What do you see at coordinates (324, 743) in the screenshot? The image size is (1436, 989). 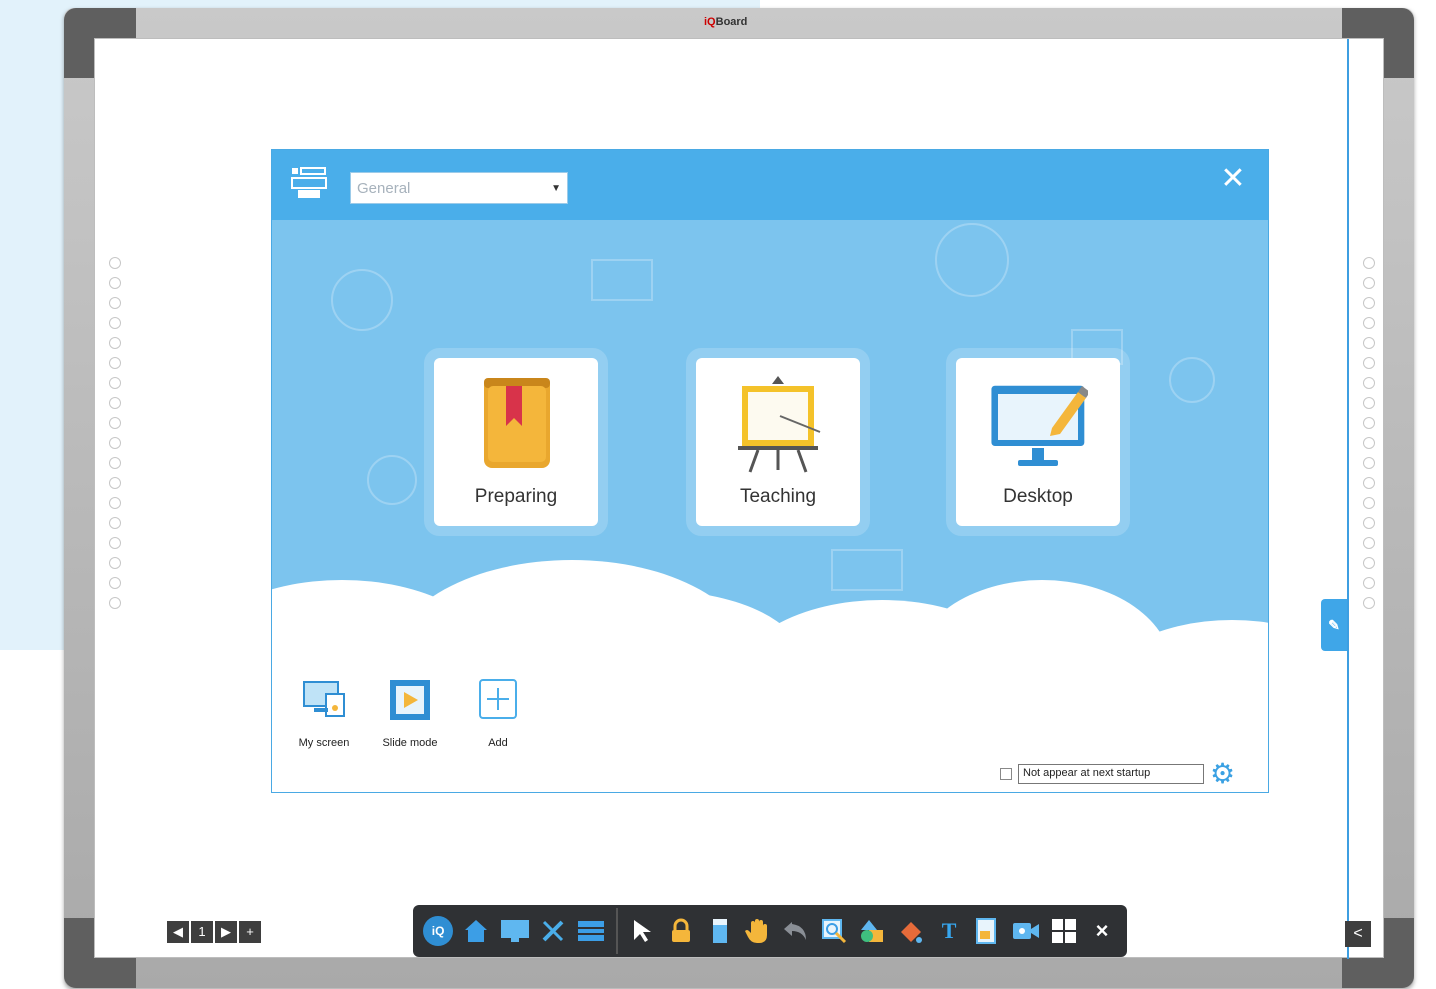 I see `shortcut-label: My screen` at bounding box center [324, 743].